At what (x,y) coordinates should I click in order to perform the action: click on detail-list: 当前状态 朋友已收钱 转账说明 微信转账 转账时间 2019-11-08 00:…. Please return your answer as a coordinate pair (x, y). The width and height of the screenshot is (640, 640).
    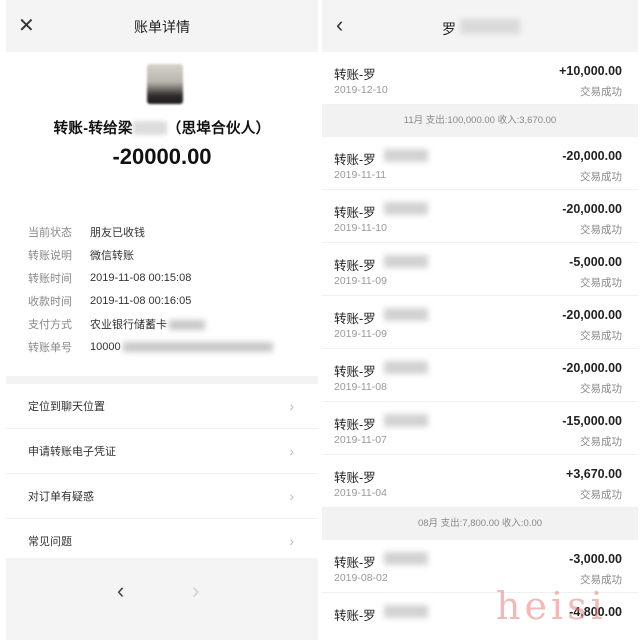
    Looking at the image, I should click on (168, 289).